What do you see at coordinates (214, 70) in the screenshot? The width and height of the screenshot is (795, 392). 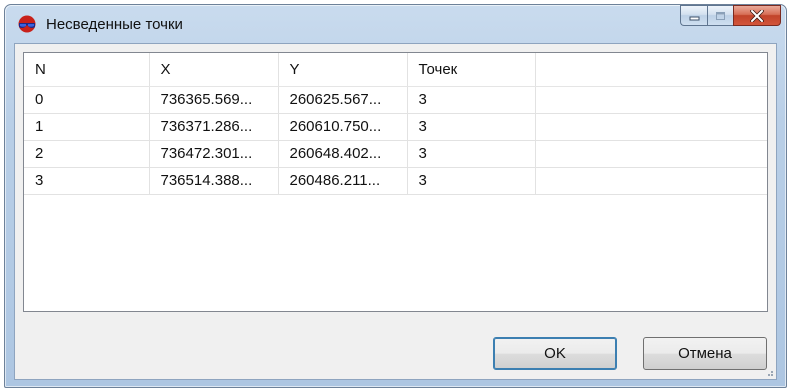 I see `column-header-x: X` at bounding box center [214, 70].